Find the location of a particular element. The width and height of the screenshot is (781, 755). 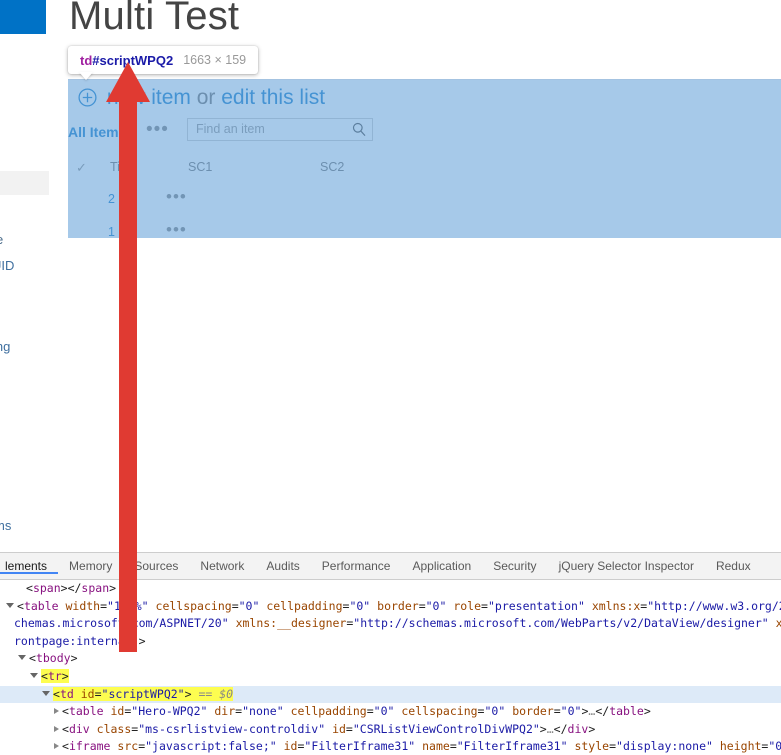

devtools-tab-jquery-selector-inspector: jQuery Selector Inspector is located at coordinates (626, 563).